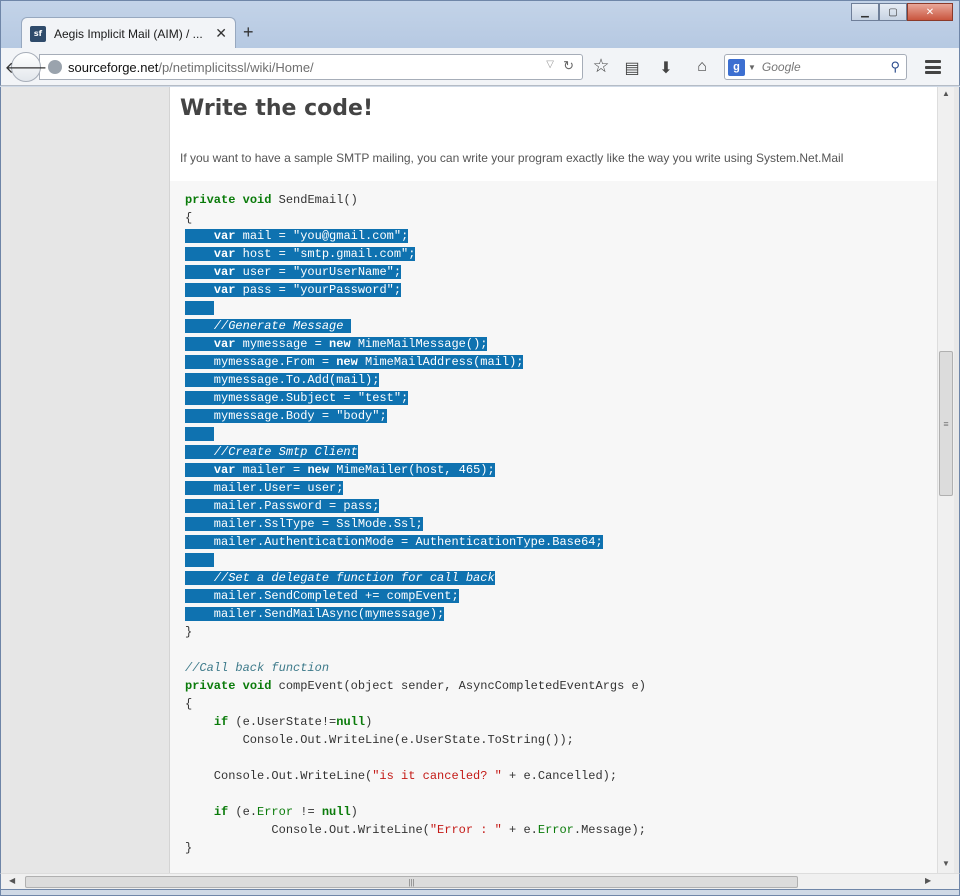  I want to click on search-box: g ▼ Google ⚲, so click(815, 67).